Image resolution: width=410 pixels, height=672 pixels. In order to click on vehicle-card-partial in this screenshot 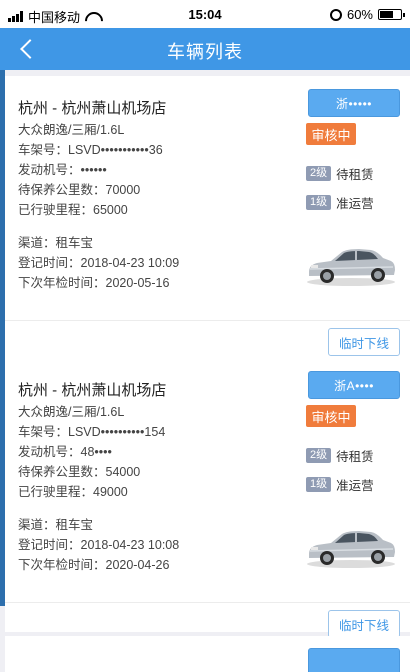, I will do `click(207, 654)`.